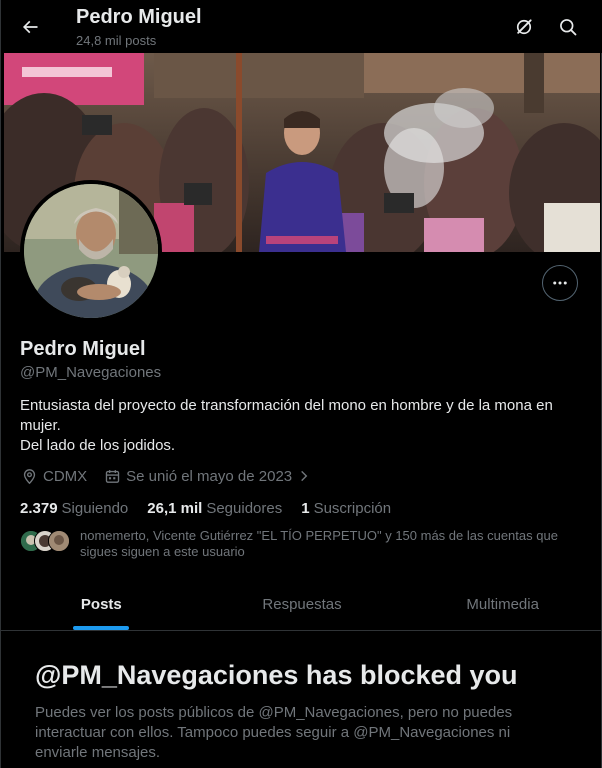  I want to click on back-button, so click(30, 27).